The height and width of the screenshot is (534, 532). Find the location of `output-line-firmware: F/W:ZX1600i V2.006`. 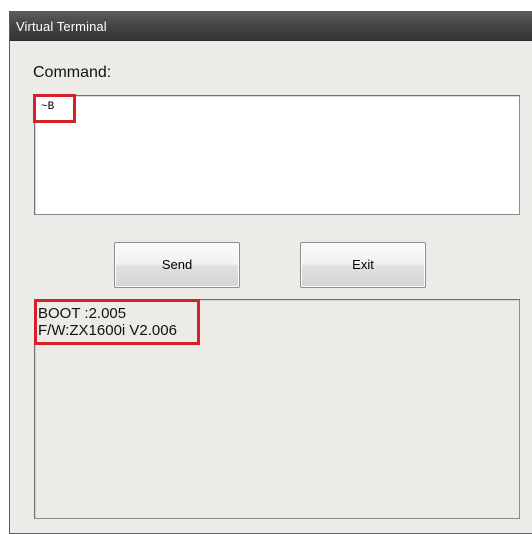

output-line-firmware: F/W:ZX1600i V2.006 is located at coordinates (107, 330).